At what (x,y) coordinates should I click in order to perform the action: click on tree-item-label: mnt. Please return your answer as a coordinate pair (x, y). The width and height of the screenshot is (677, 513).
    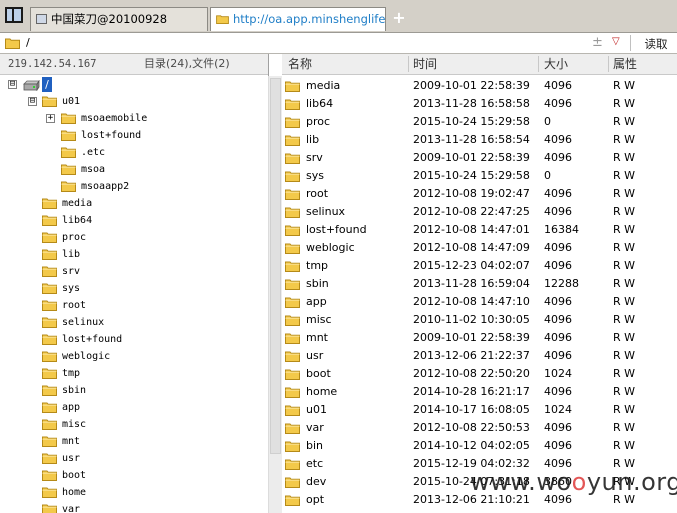
    Looking at the image, I should click on (71, 441).